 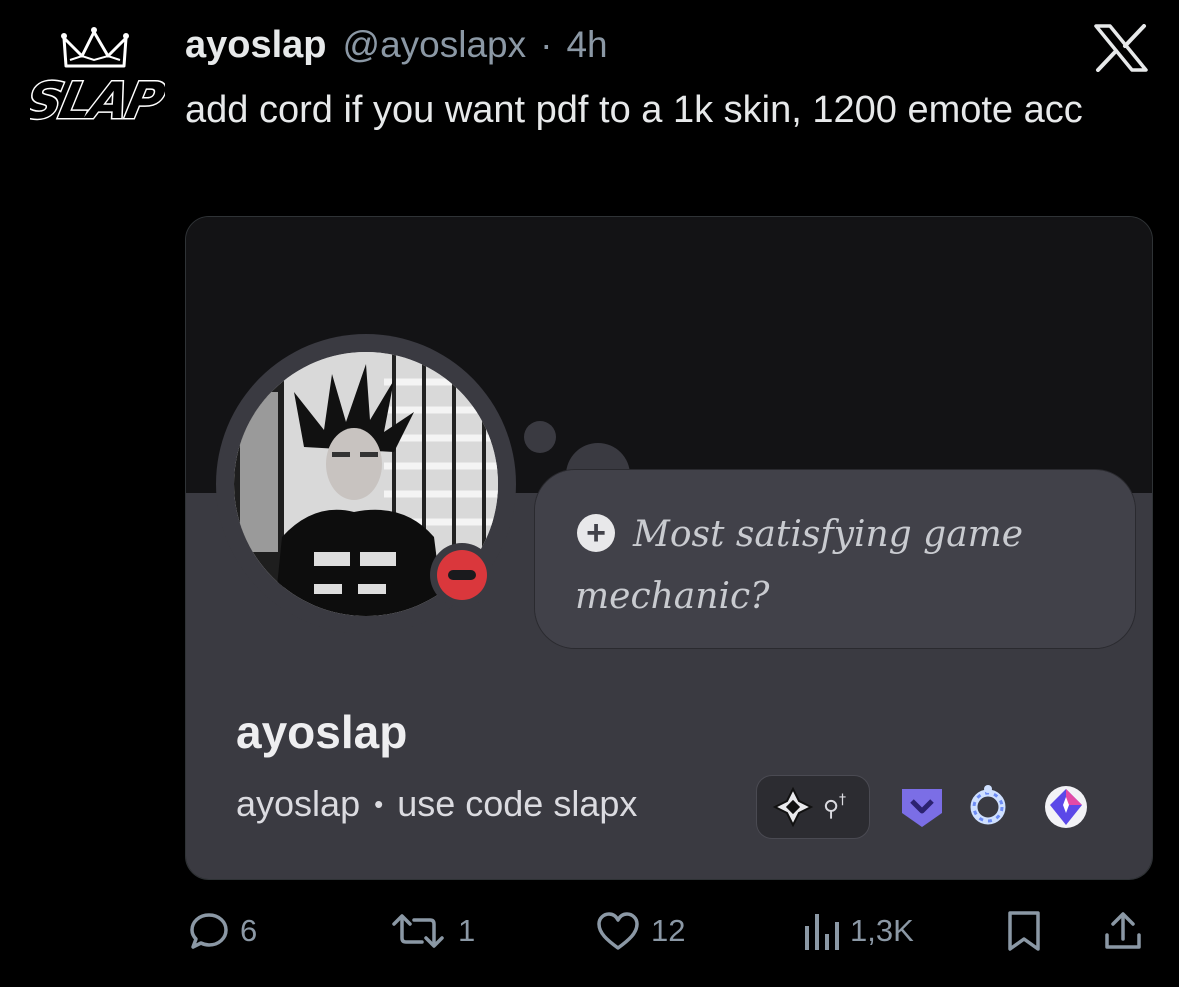 What do you see at coordinates (209, 931) in the screenshot?
I see `reply-icon` at bounding box center [209, 931].